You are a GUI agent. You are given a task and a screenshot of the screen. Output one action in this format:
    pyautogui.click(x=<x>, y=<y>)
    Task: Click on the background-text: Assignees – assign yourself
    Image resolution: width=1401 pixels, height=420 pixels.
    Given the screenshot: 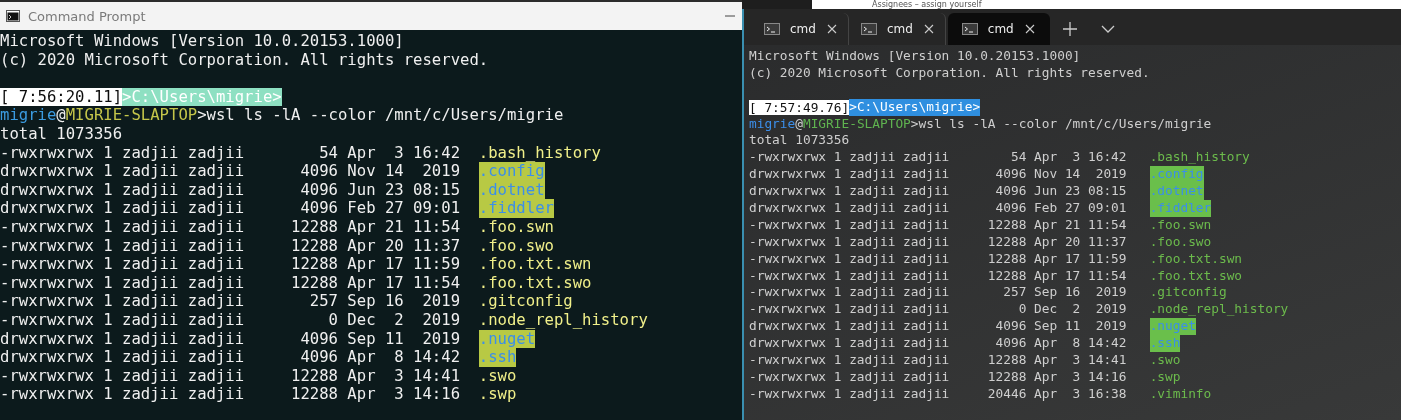 What is the action you would take?
    pyautogui.click(x=927, y=4)
    